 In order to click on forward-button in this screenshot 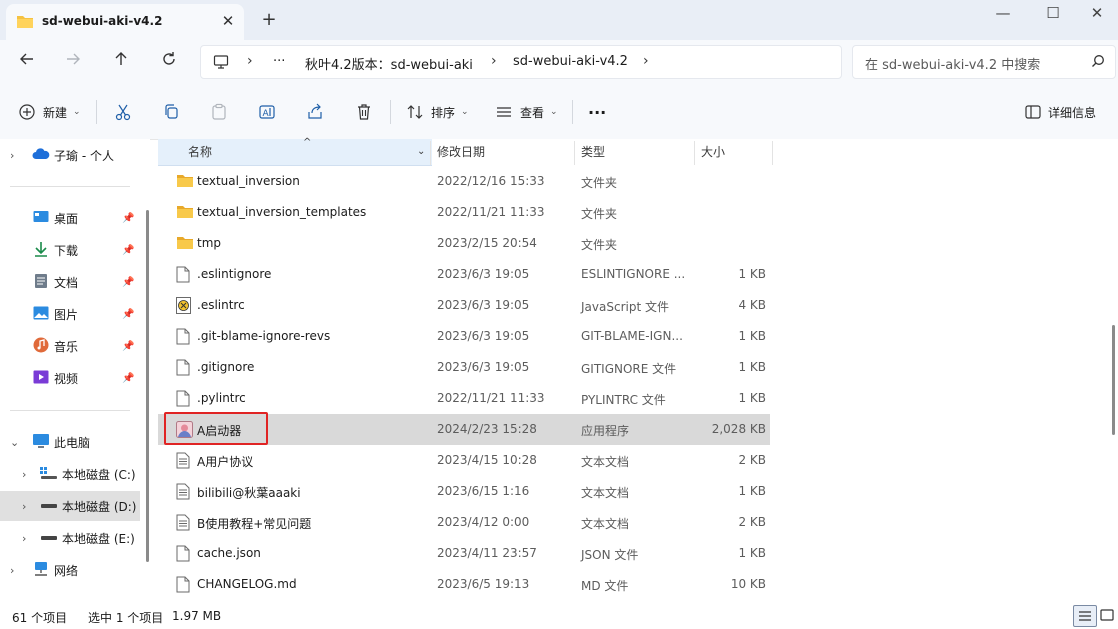, I will do `click(73, 62)`.